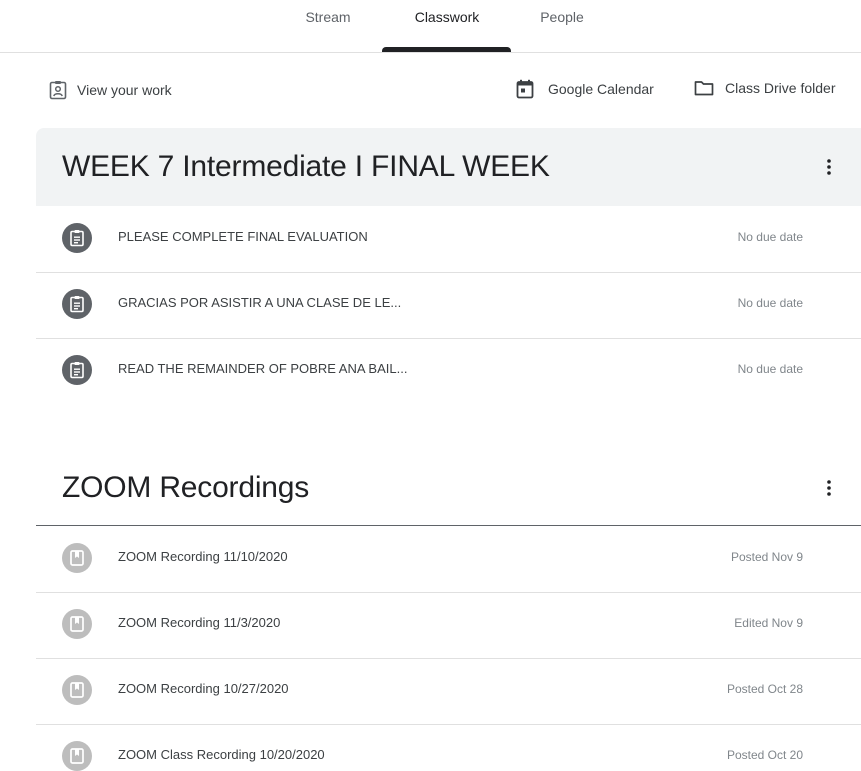 The width and height of the screenshot is (861, 771). Describe the element at coordinates (448, 559) in the screenshot. I see `classwork-item: ZOOM Recording 11/10/2020 Posted Nov 9` at that location.